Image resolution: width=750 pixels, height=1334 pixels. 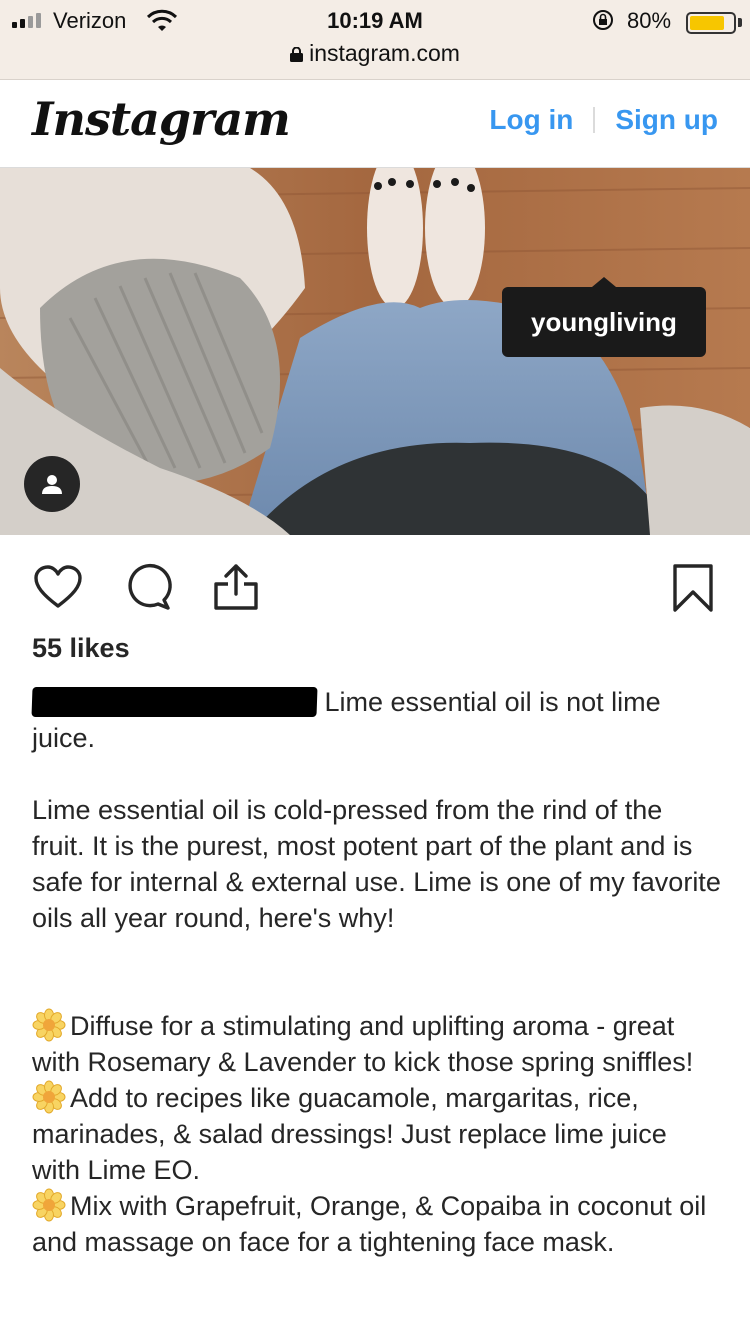 What do you see at coordinates (236, 588) in the screenshot?
I see `share-icon` at bounding box center [236, 588].